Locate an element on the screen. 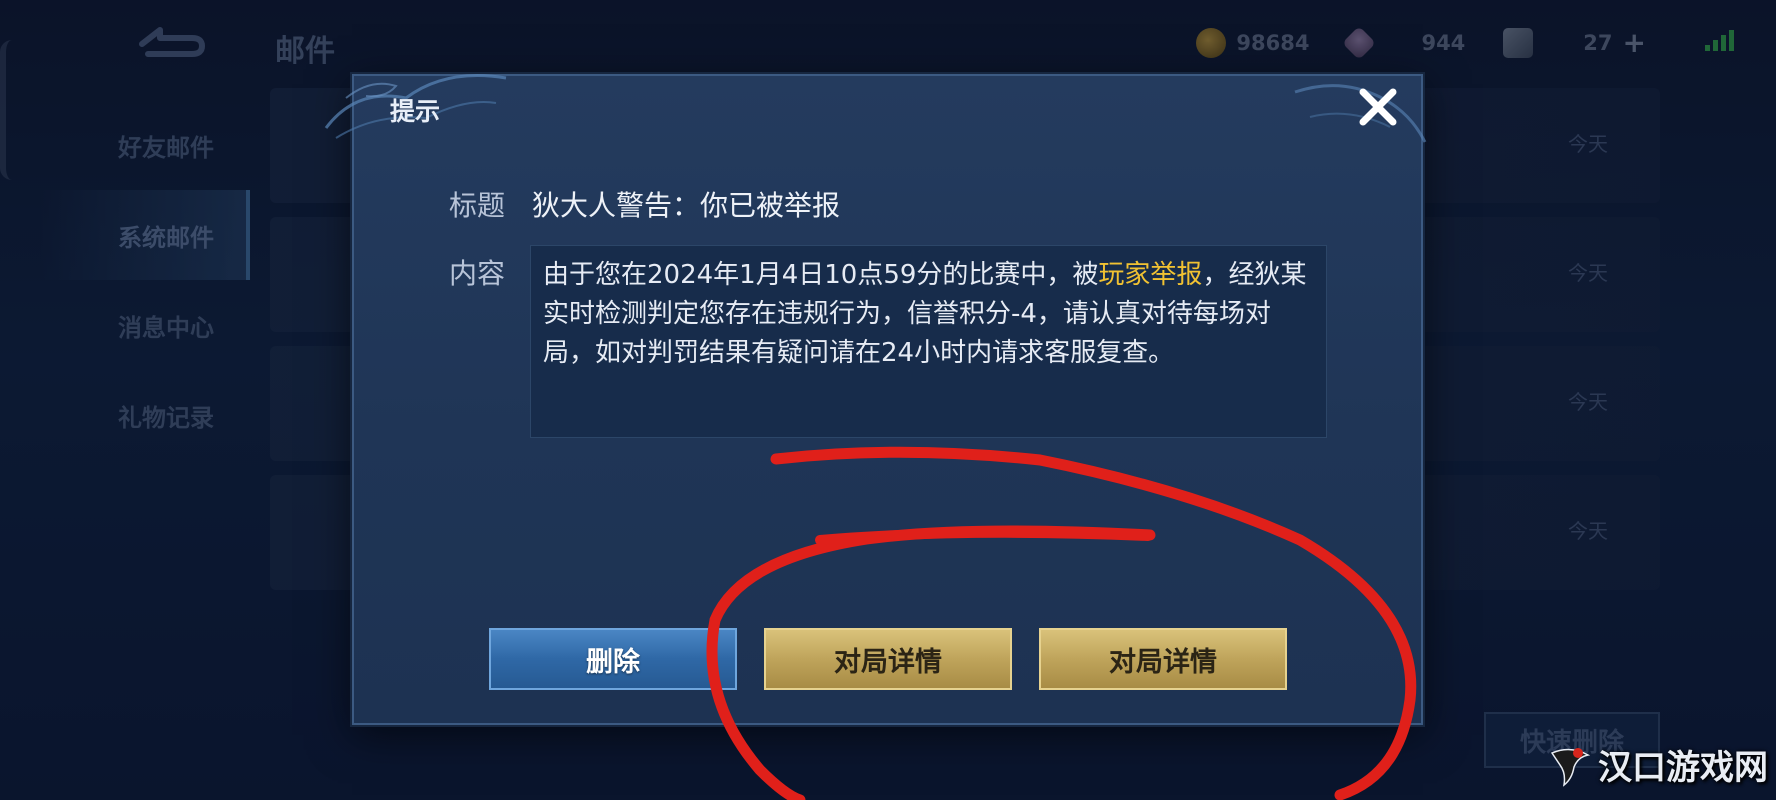 This screenshot has height=800, width=1776. watermark-text: 汉口游戏网 is located at coordinates (1683, 768).